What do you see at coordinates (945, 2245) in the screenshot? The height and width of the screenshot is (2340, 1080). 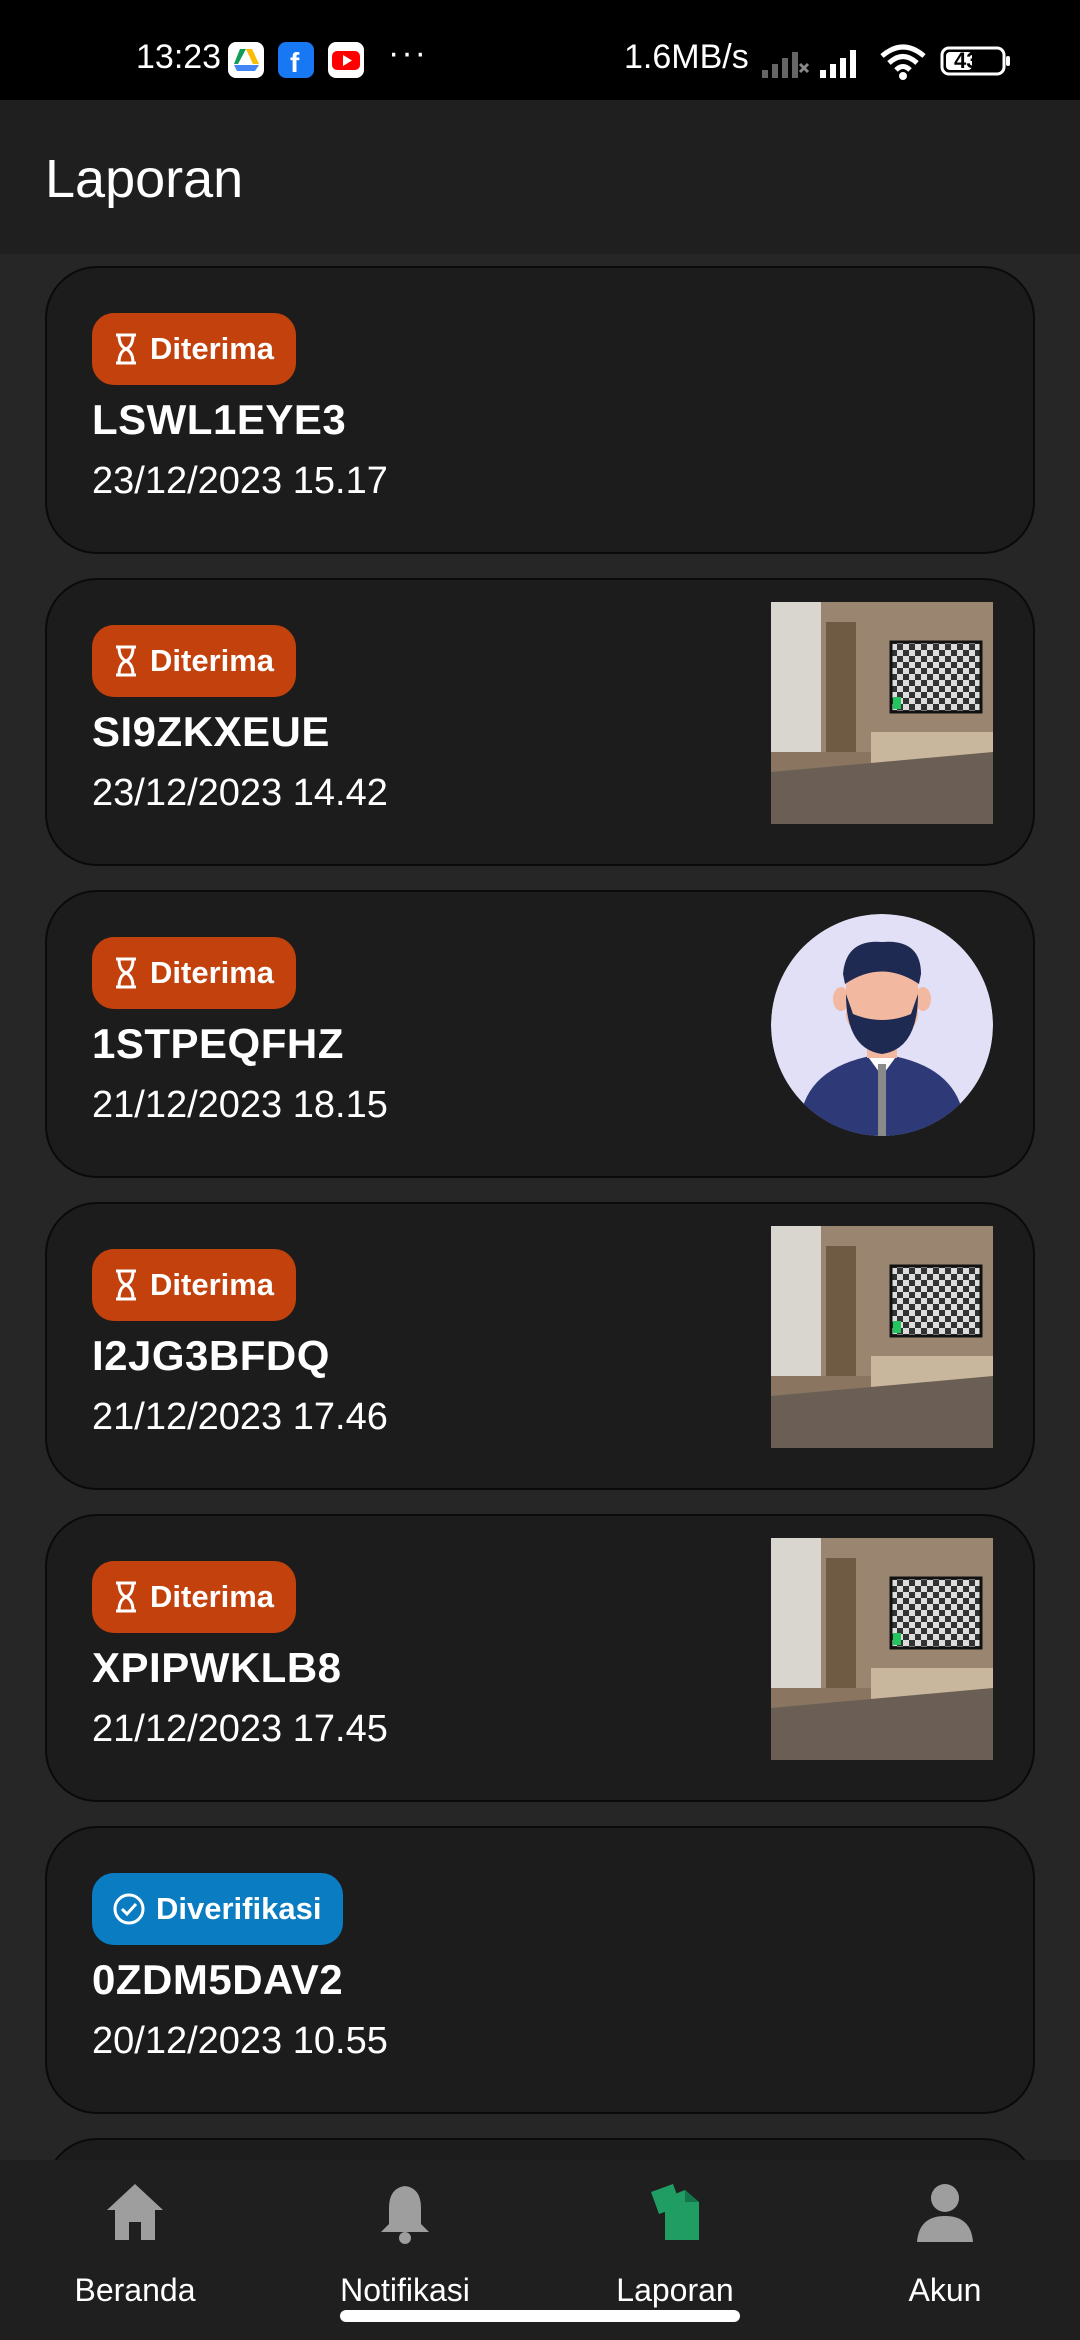 I see `nav-item-akun: Akun` at bounding box center [945, 2245].